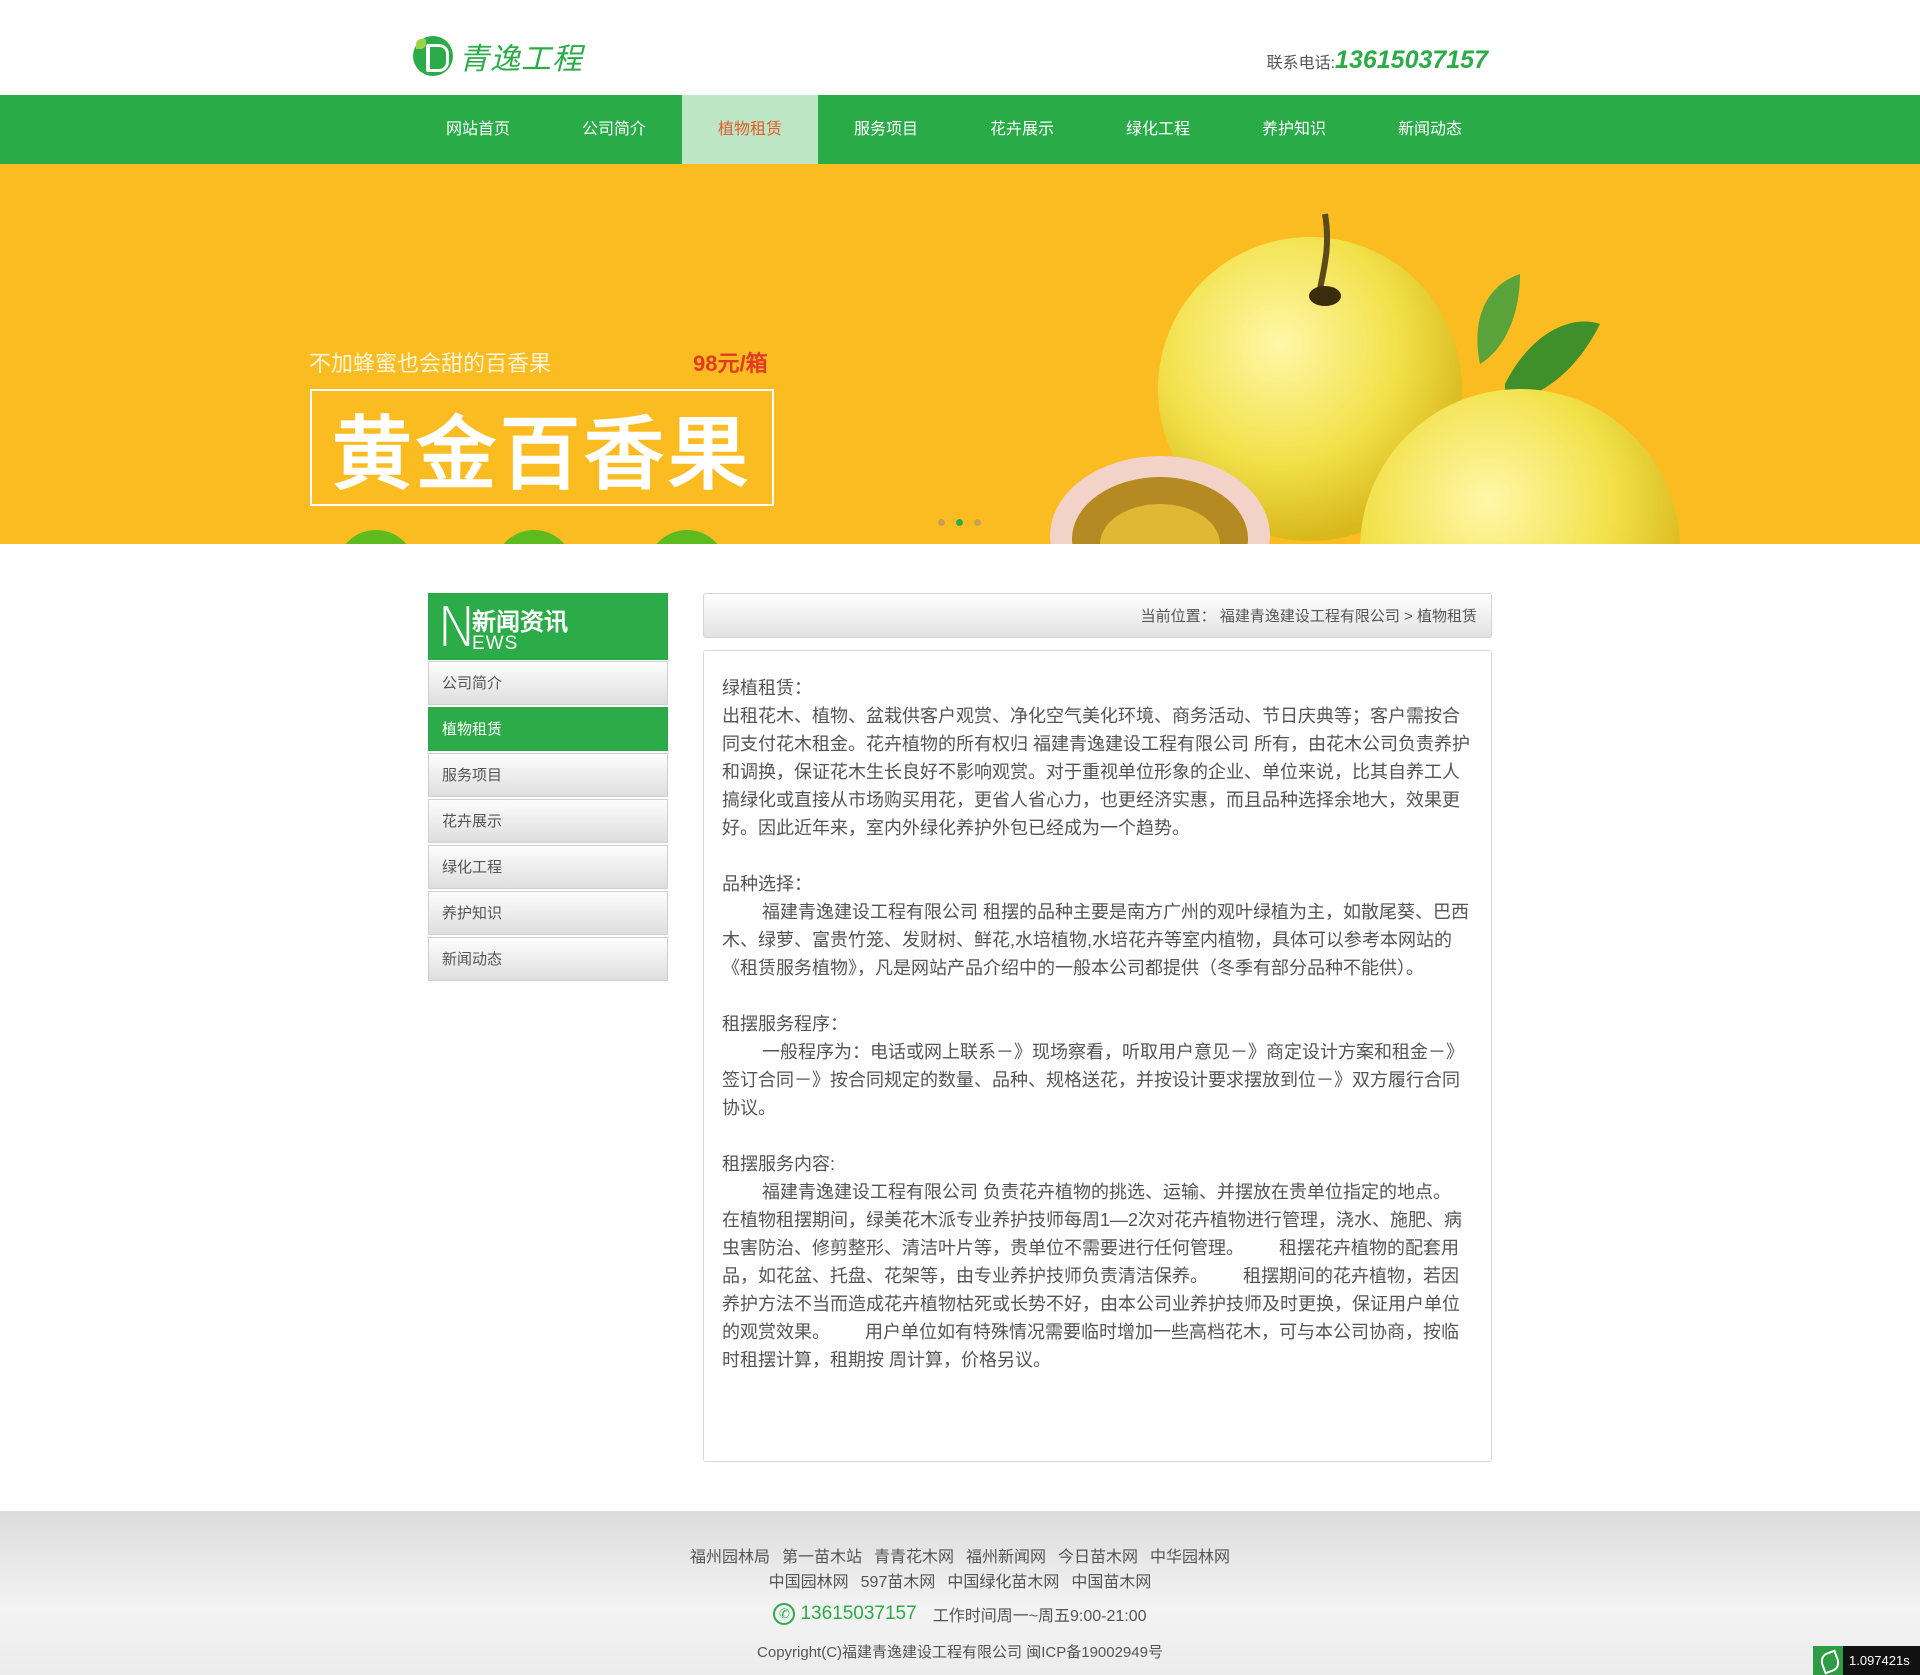 This screenshot has width=1920, height=1675. What do you see at coordinates (1365, 378) in the screenshot?
I see `passion-fruit-image` at bounding box center [1365, 378].